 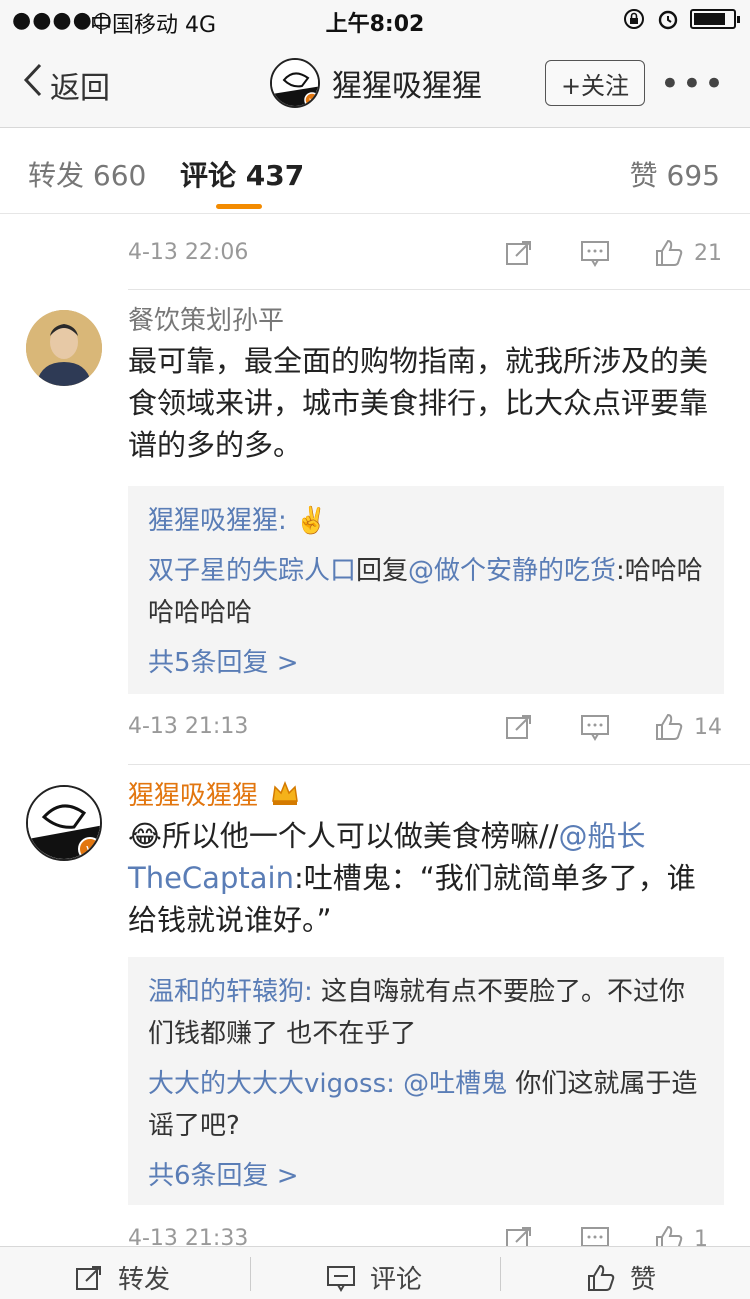 I want to click on reply-mention: @做个安静的吃货, so click(x=512, y=571).